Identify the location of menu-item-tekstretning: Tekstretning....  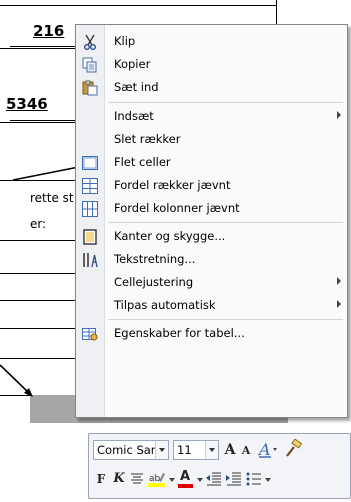
(211, 259).